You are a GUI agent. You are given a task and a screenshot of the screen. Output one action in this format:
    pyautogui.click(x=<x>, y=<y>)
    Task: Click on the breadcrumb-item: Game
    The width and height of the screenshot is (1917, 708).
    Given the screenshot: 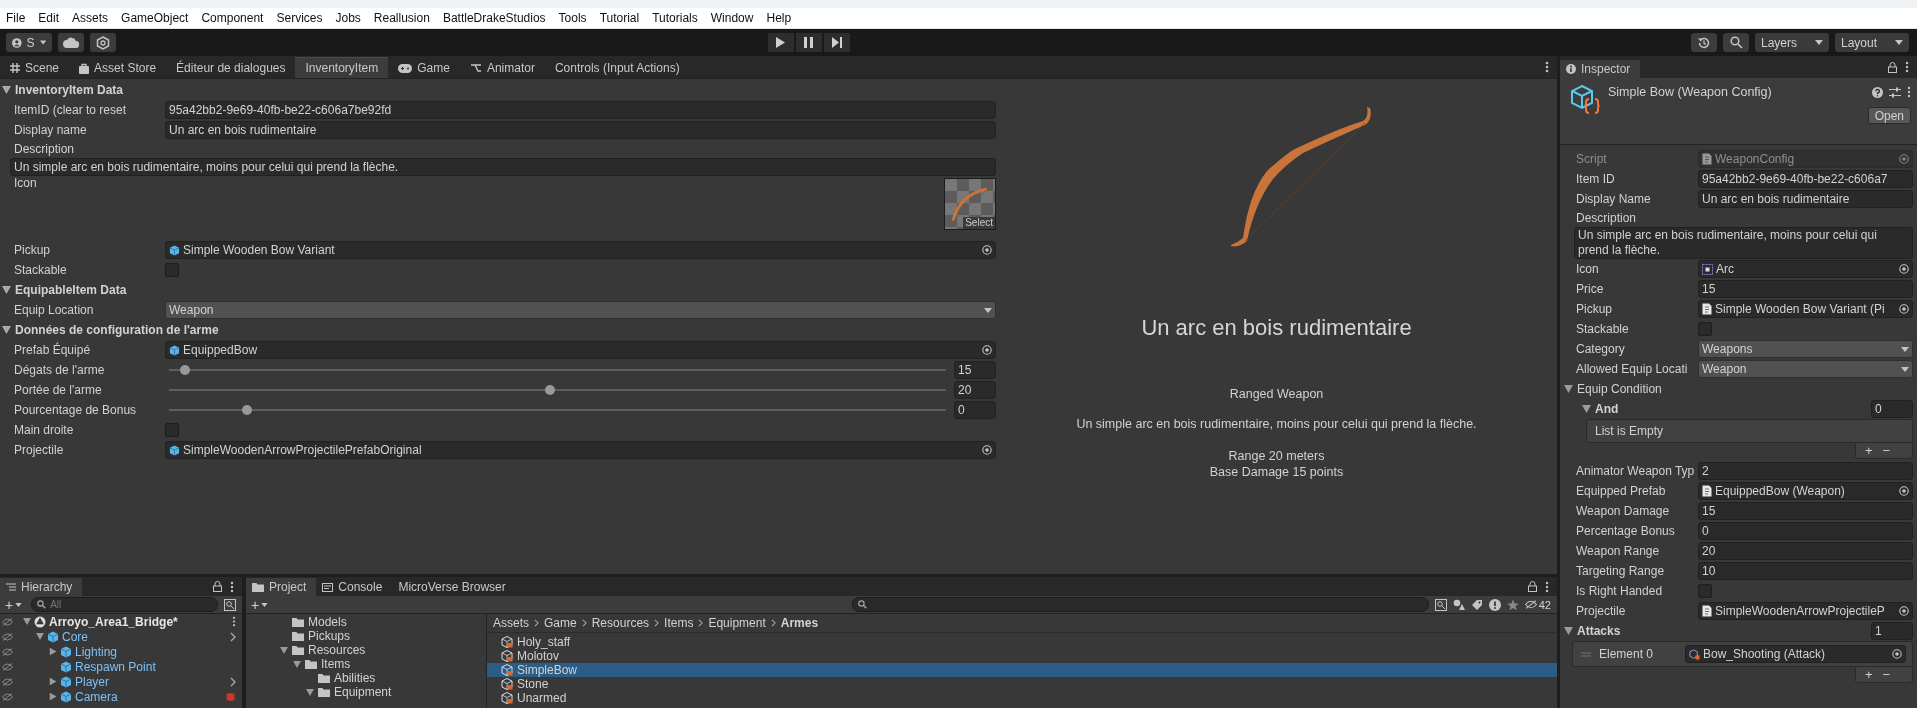 What is the action you would take?
    pyautogui.click(x=560, y=623)
    